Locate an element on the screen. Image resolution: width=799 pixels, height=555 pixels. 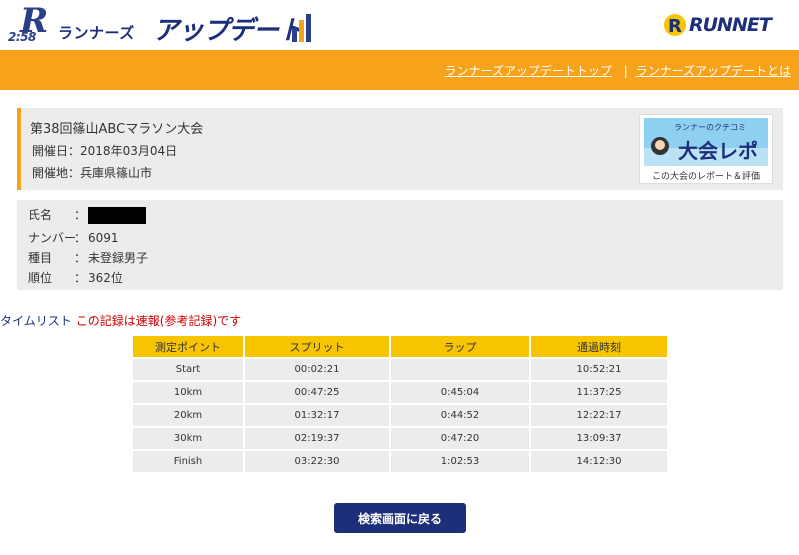
cell-passing-time: 11:37:25 is located at coordinates (599, 392).